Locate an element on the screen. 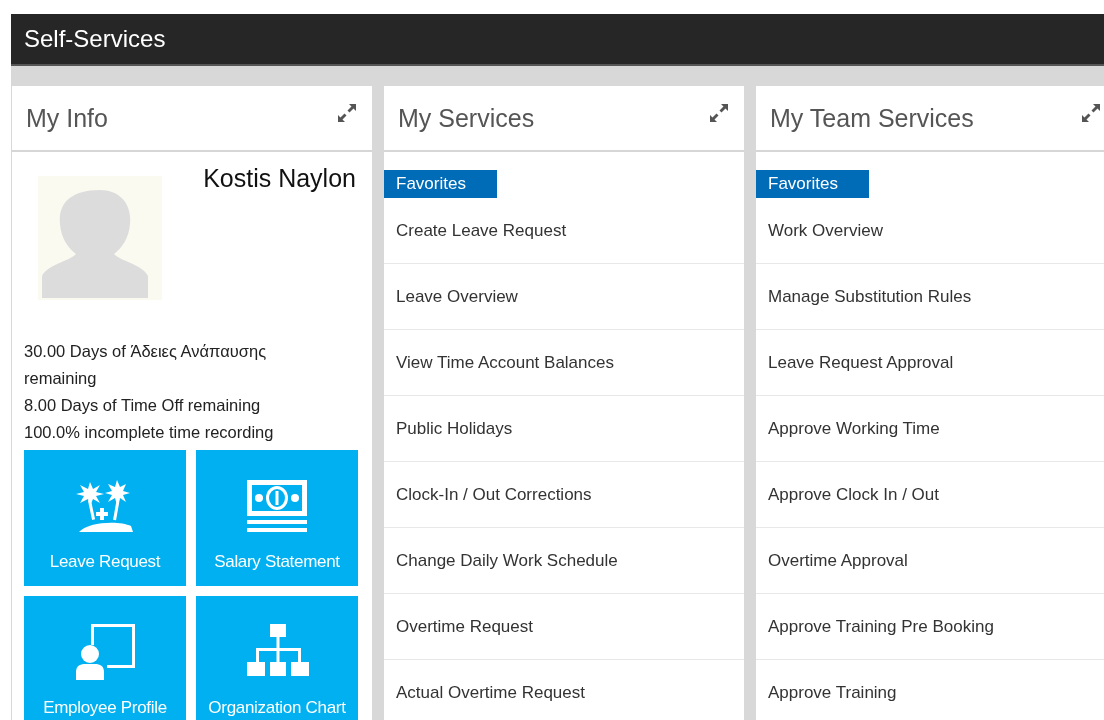  service-link: Actual Overtime Request is located at coordinates (564, 690).